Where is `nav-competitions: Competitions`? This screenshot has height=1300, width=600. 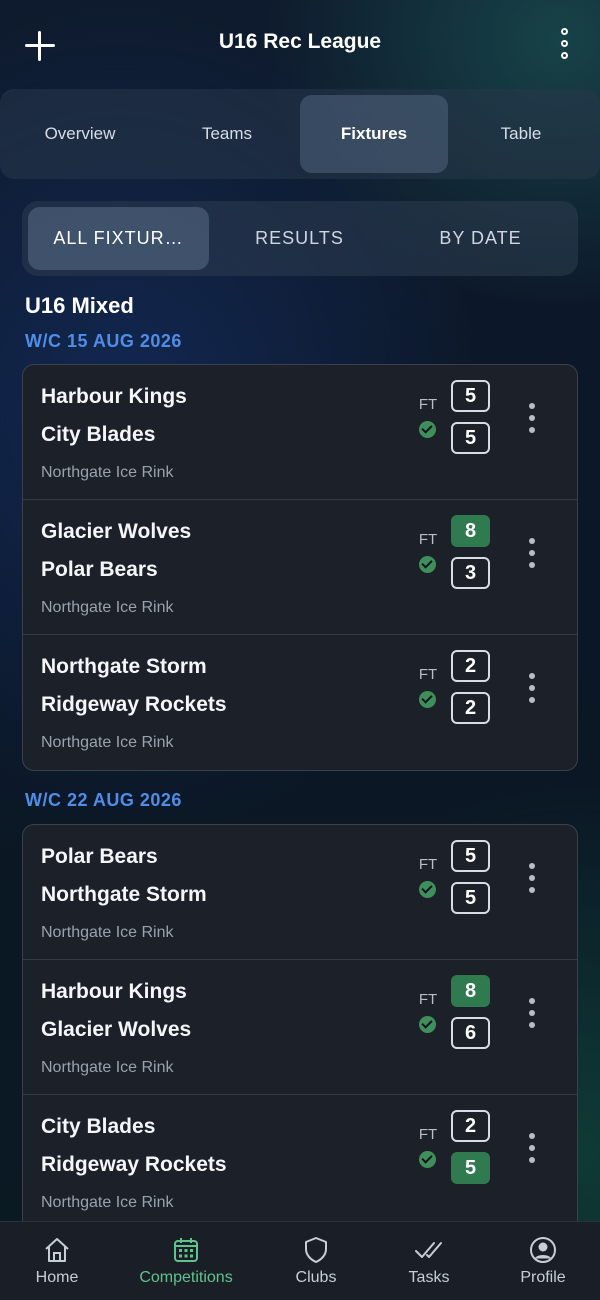
nav-competitions: Competitions is located at coordinates (186, 1261).